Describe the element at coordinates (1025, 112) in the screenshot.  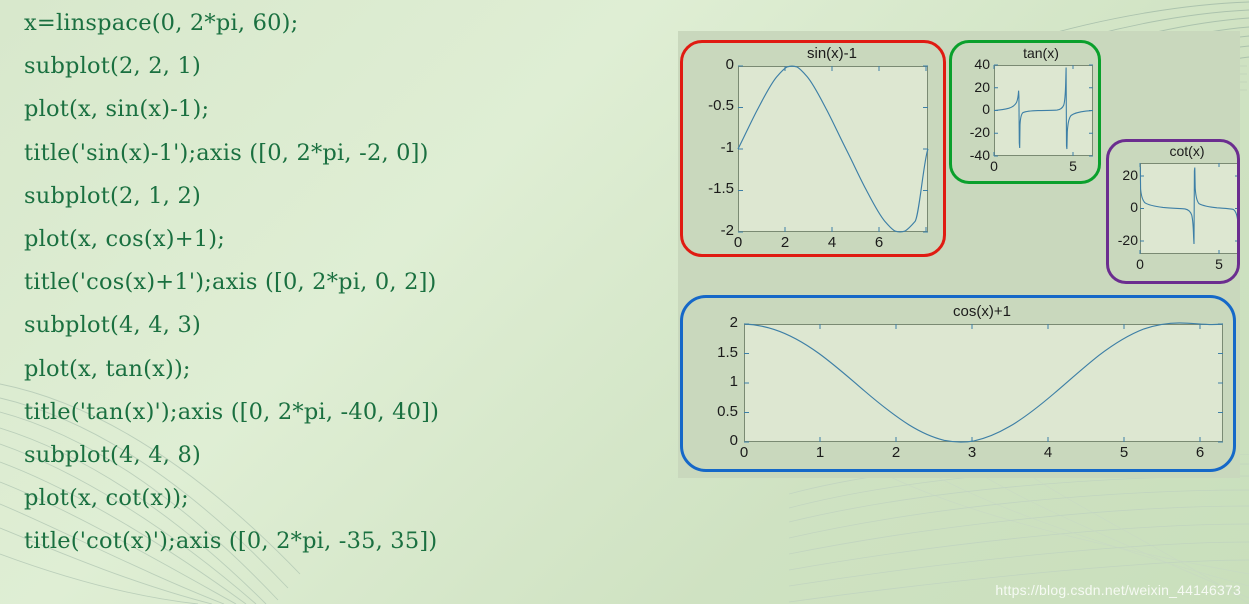
I see `tan-highlight-box` at that location.